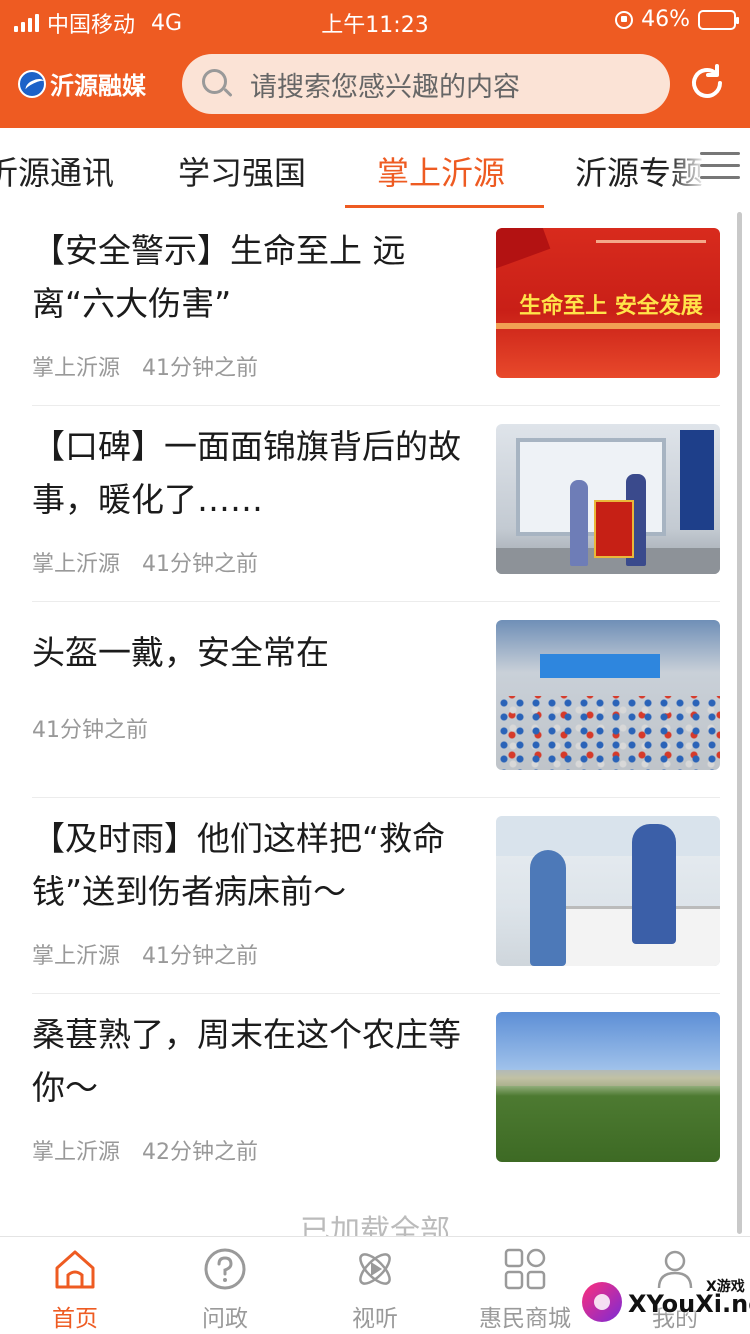 Image resolution: width=750 pixels, height=1334 pixels. Describe the element at coordinates (375, 169) in the screenshot. I see `channel-tabs: 沂源通讯 学习强国 掌上沂源 沂源专题` at that location.